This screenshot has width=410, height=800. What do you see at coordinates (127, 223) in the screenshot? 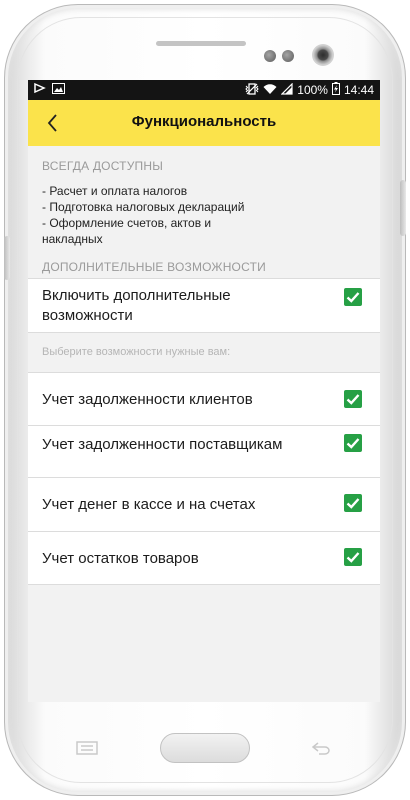
I see `feature-item: - Оформление счетов, актов и` at bounding box center [127, 223].